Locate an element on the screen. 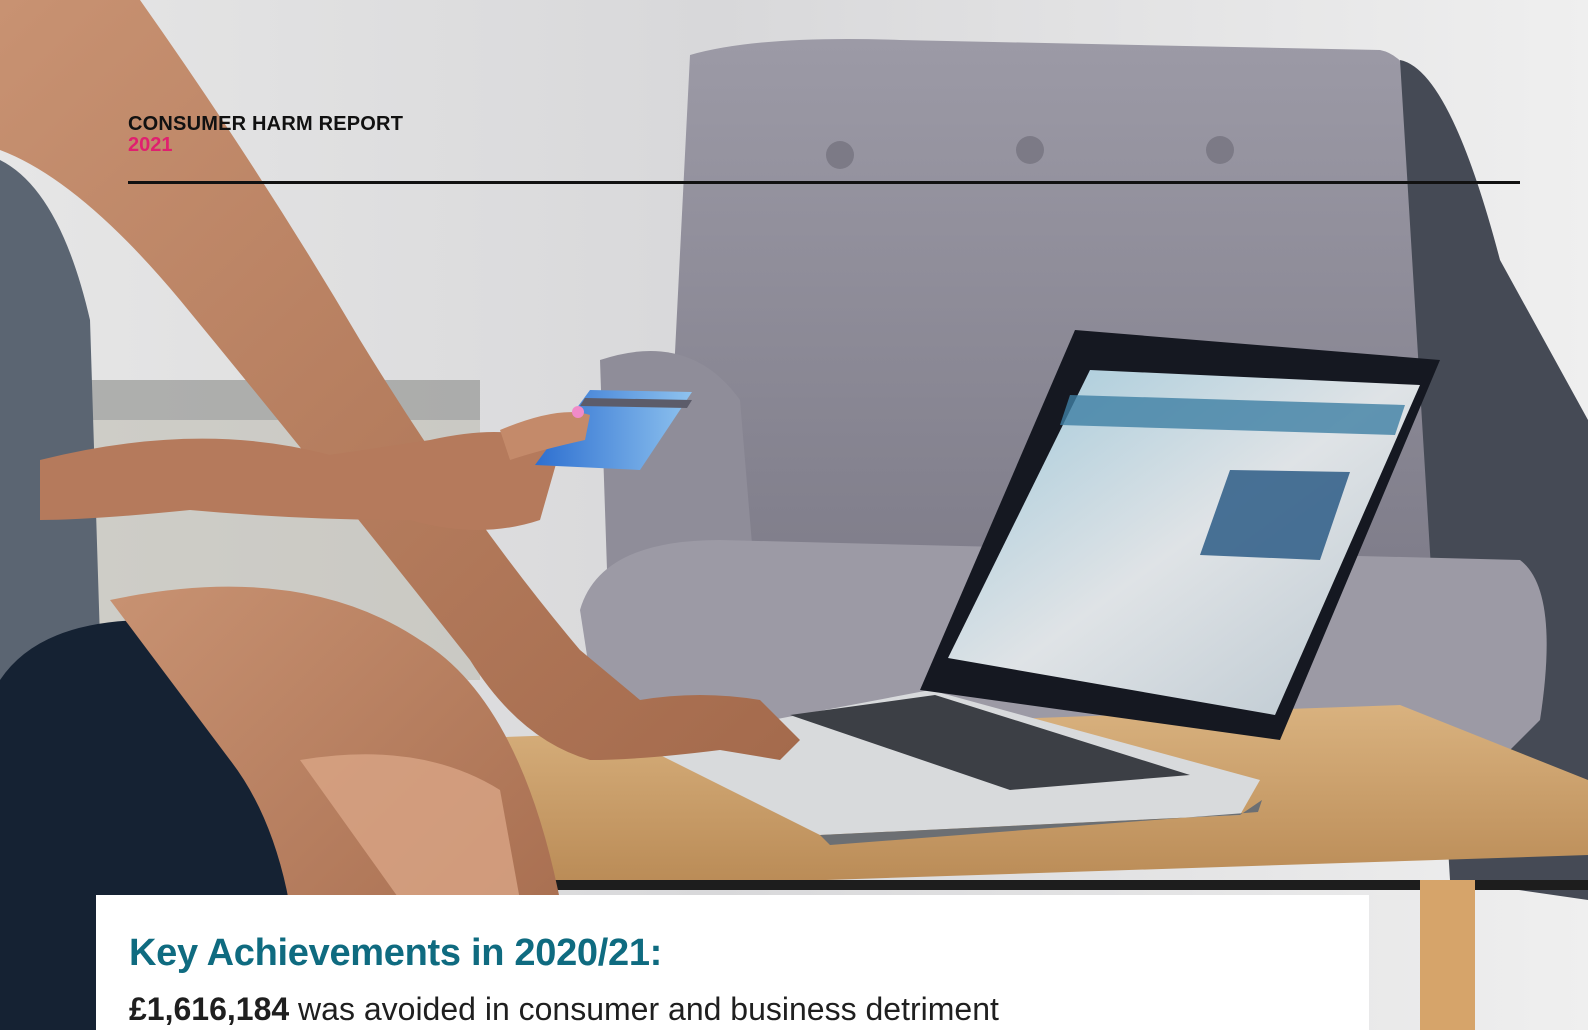 This screenshot has height=1030, width=1588. report-header: CONSUMER HARM REPORT 2021 is located at coordinates (265, 134).